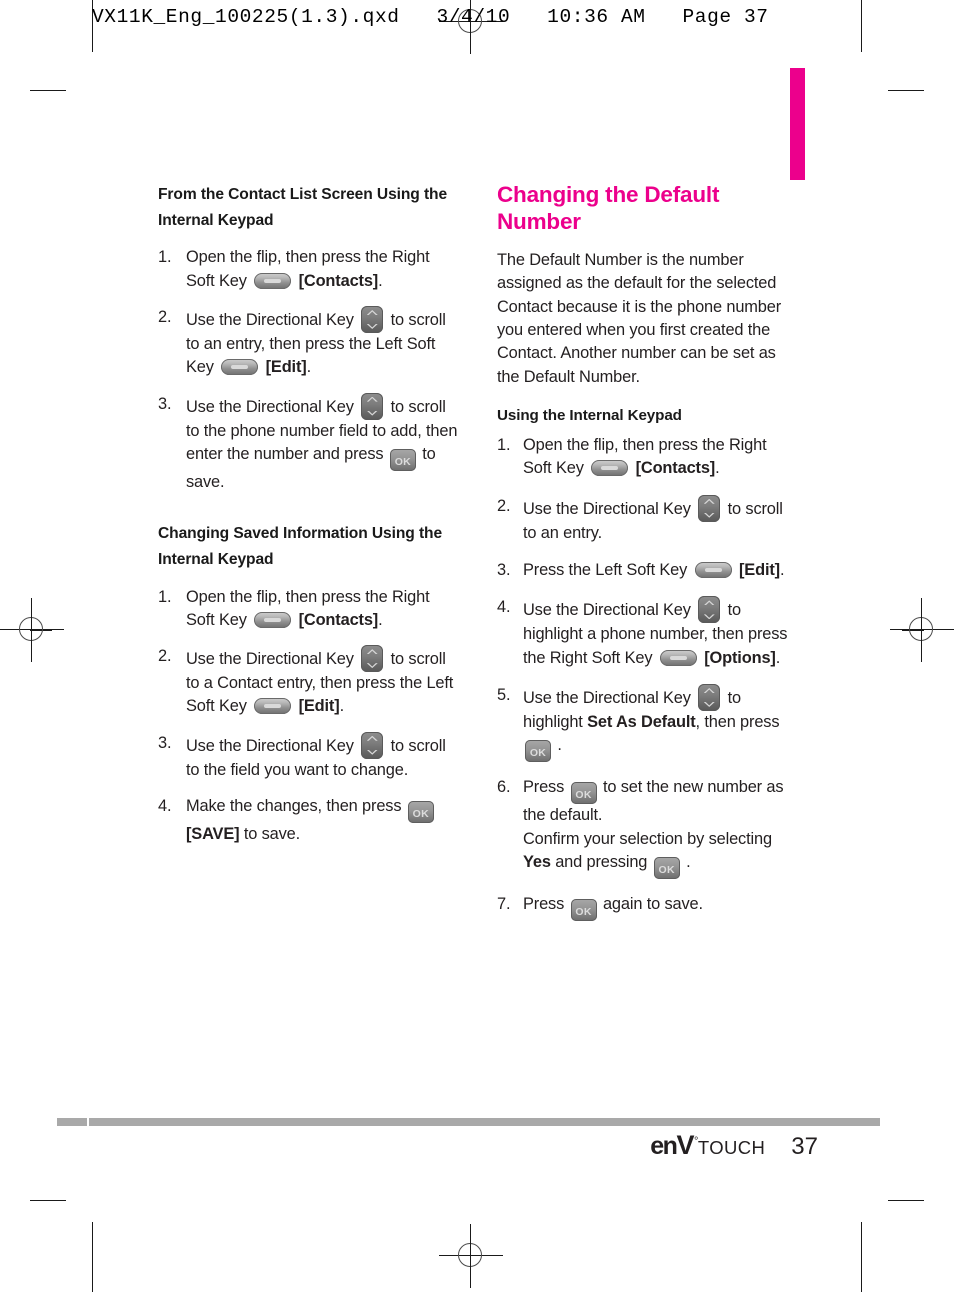 The image size is (954, 1292). Describe the element at coordinates (504, 787) in the screenshot. I see `step-number: 6.` at that location.